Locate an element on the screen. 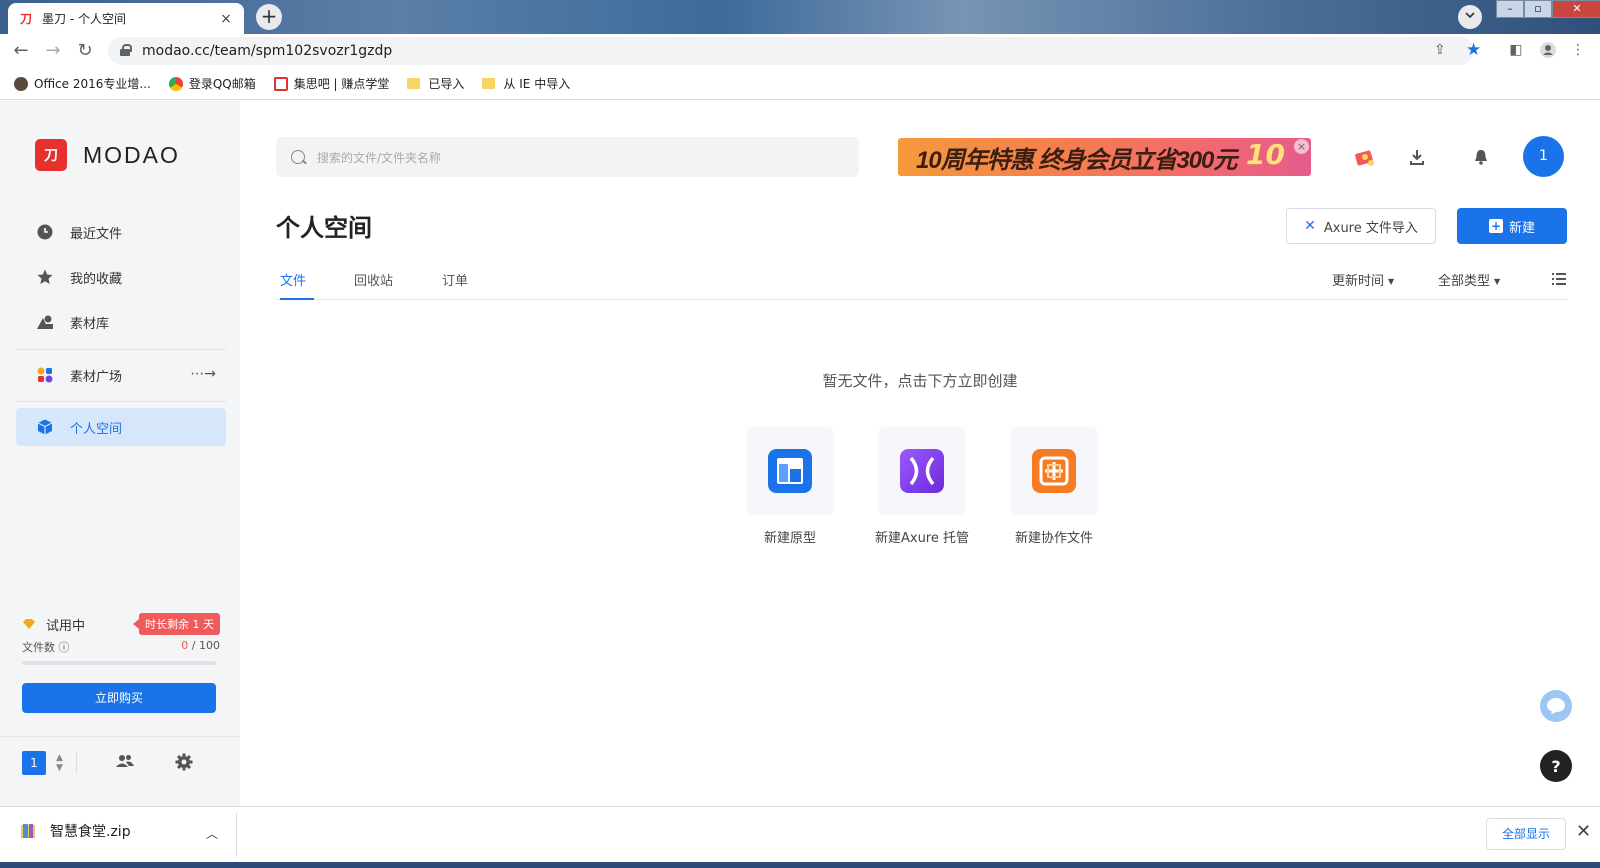 Image resolution: width=1600 pixels, height=868 pixels. gear-icon is located at coordinates (185, 763).